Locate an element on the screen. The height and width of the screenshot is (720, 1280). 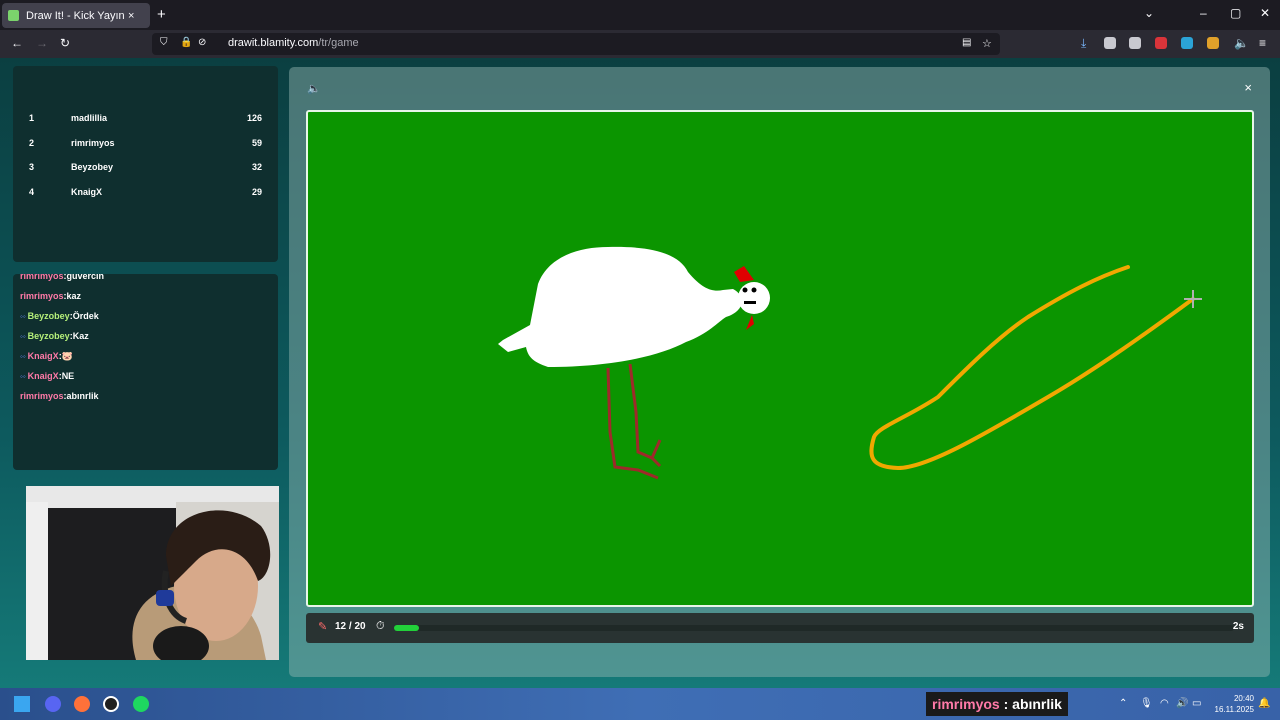
discord-icon is located at coordinates (53, 704).